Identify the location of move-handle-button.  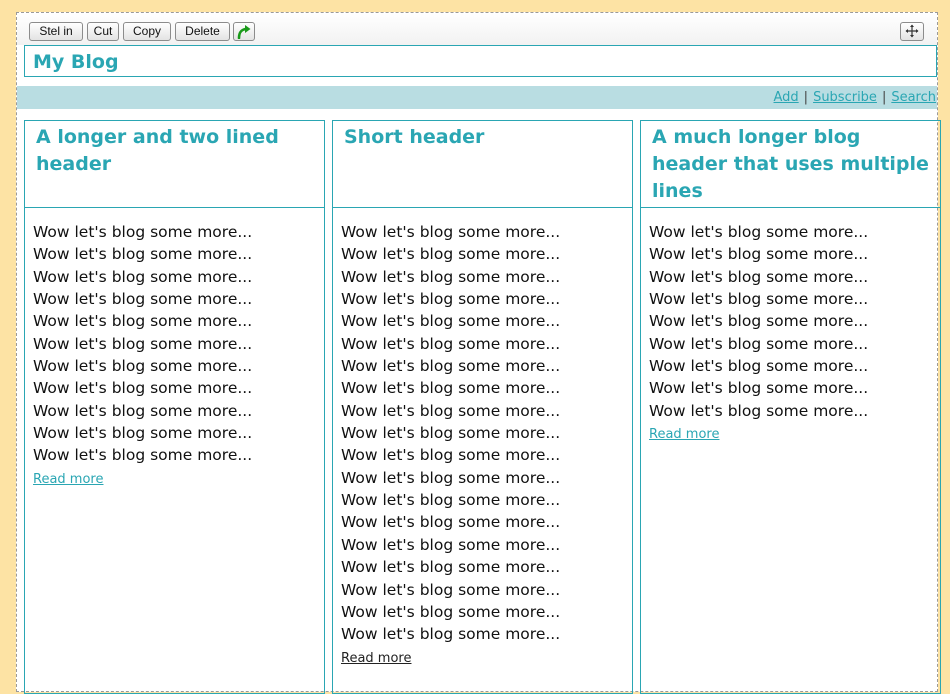
(912, 31).